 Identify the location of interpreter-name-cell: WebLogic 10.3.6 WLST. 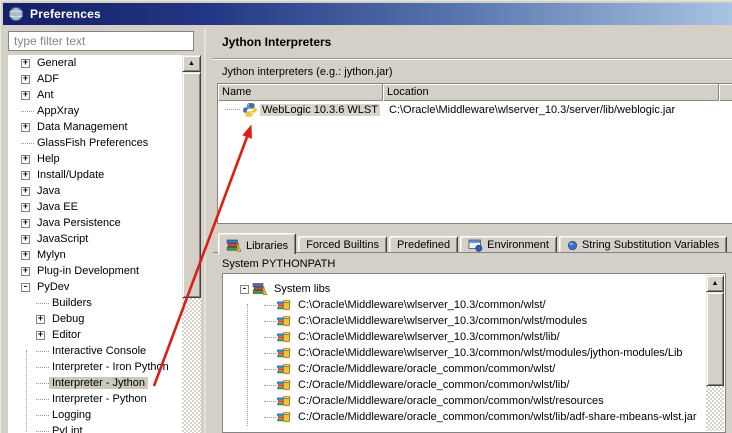
(300, 110).